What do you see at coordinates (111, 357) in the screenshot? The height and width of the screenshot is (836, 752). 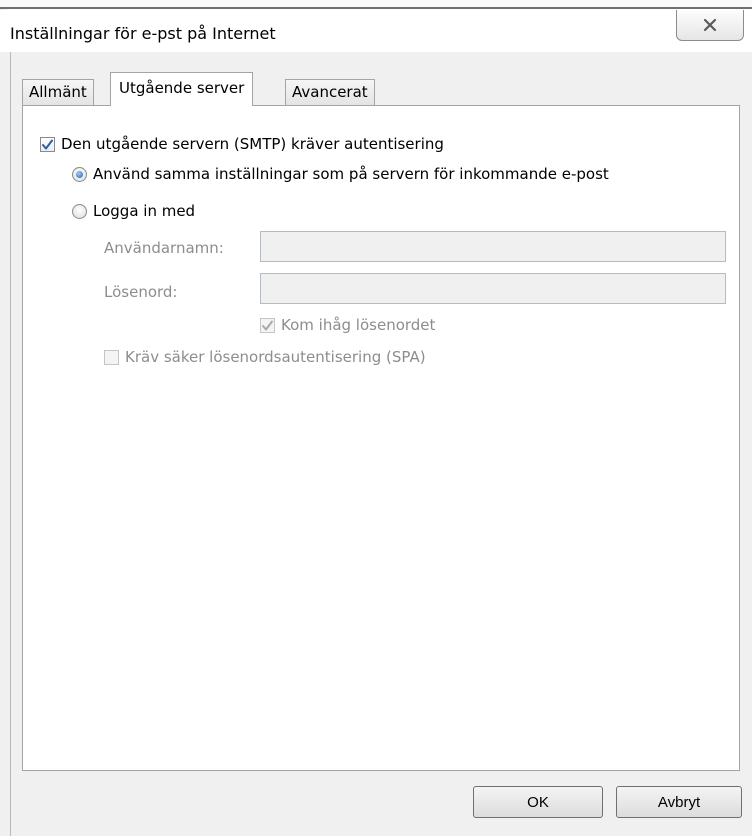 I see `spa-checkbox` at bounding box center [111, 357].